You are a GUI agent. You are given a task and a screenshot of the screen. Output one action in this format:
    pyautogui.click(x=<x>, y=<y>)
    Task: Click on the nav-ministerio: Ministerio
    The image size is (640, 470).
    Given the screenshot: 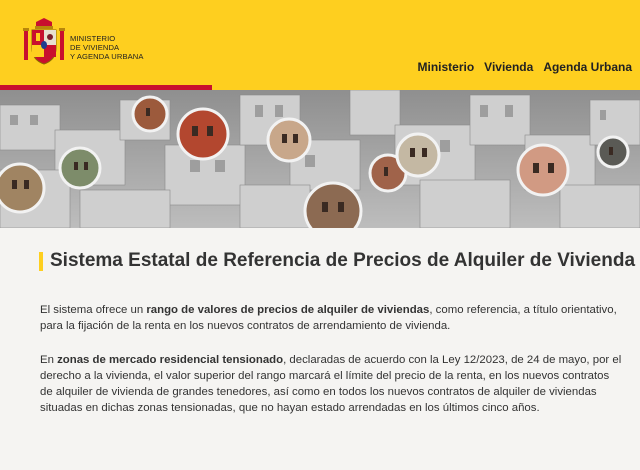 What is the action you would take?
    pyautogui.click(x=446, y=67)
    